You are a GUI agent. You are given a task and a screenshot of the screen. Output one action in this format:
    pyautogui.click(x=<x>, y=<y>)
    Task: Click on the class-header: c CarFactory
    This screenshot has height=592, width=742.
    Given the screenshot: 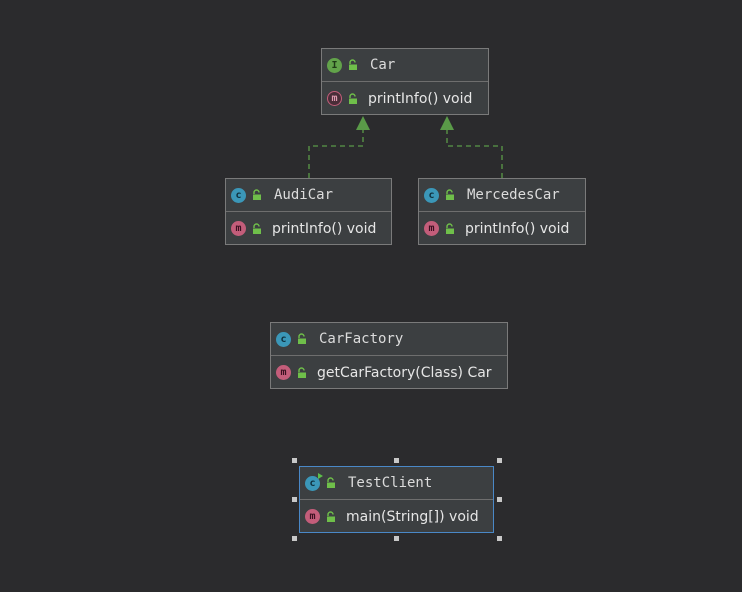 What is the action you would take?
    pyautogui.click(x=389, y=339)
    